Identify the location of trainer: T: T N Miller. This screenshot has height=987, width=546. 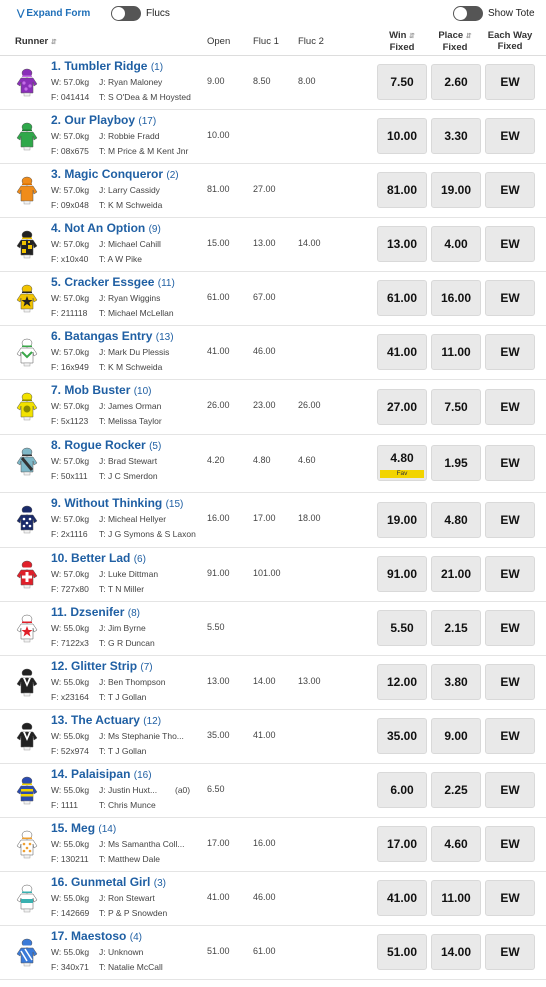
(121, 589).